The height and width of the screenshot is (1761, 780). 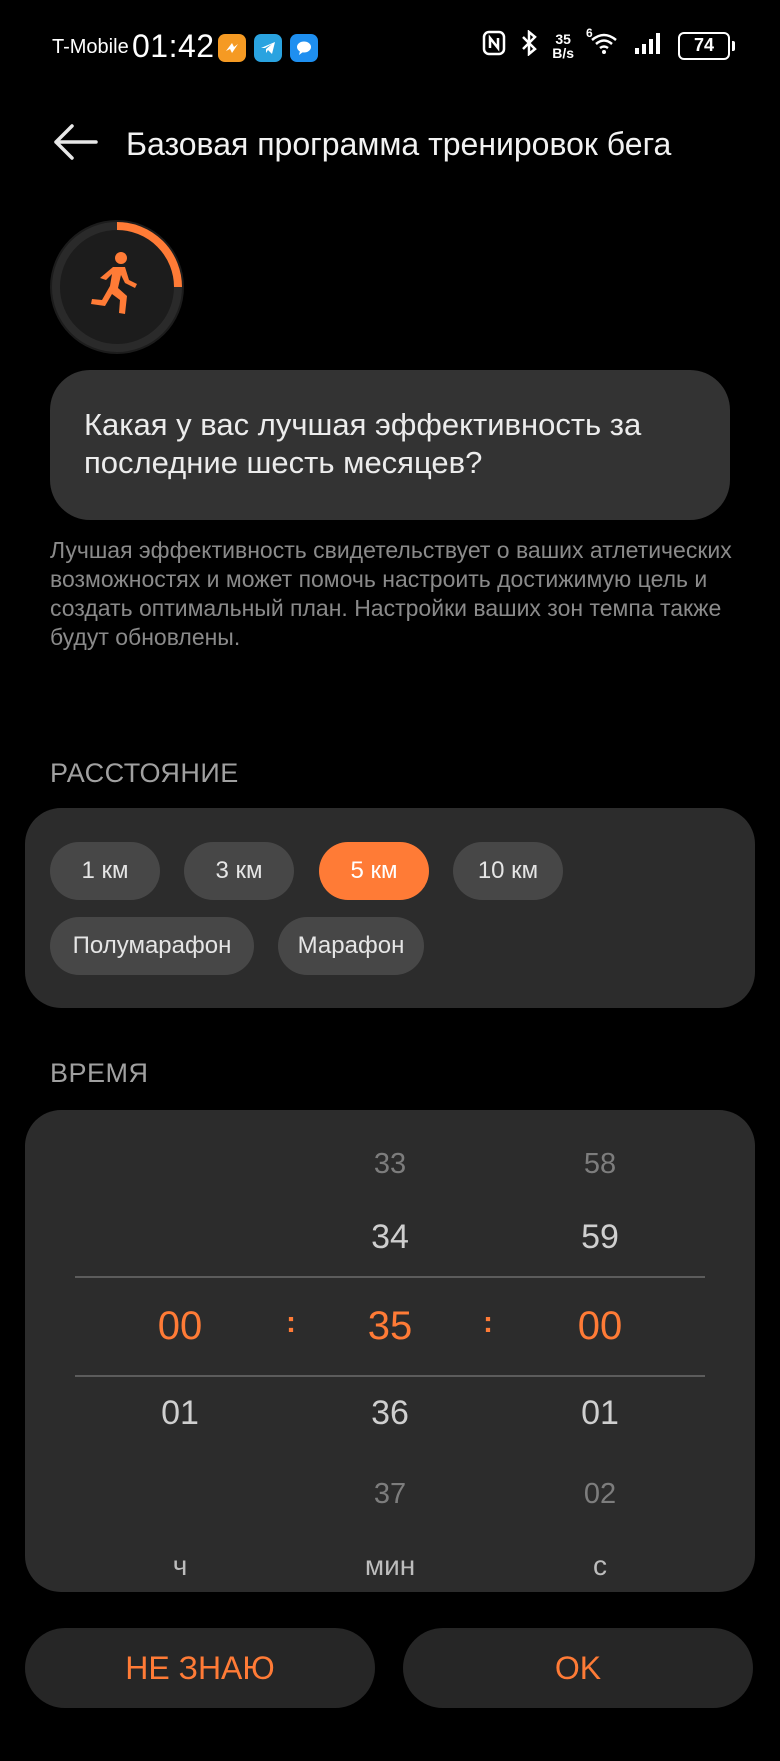 I want to click on wifi-label: 6, so click(x=589, y=33).